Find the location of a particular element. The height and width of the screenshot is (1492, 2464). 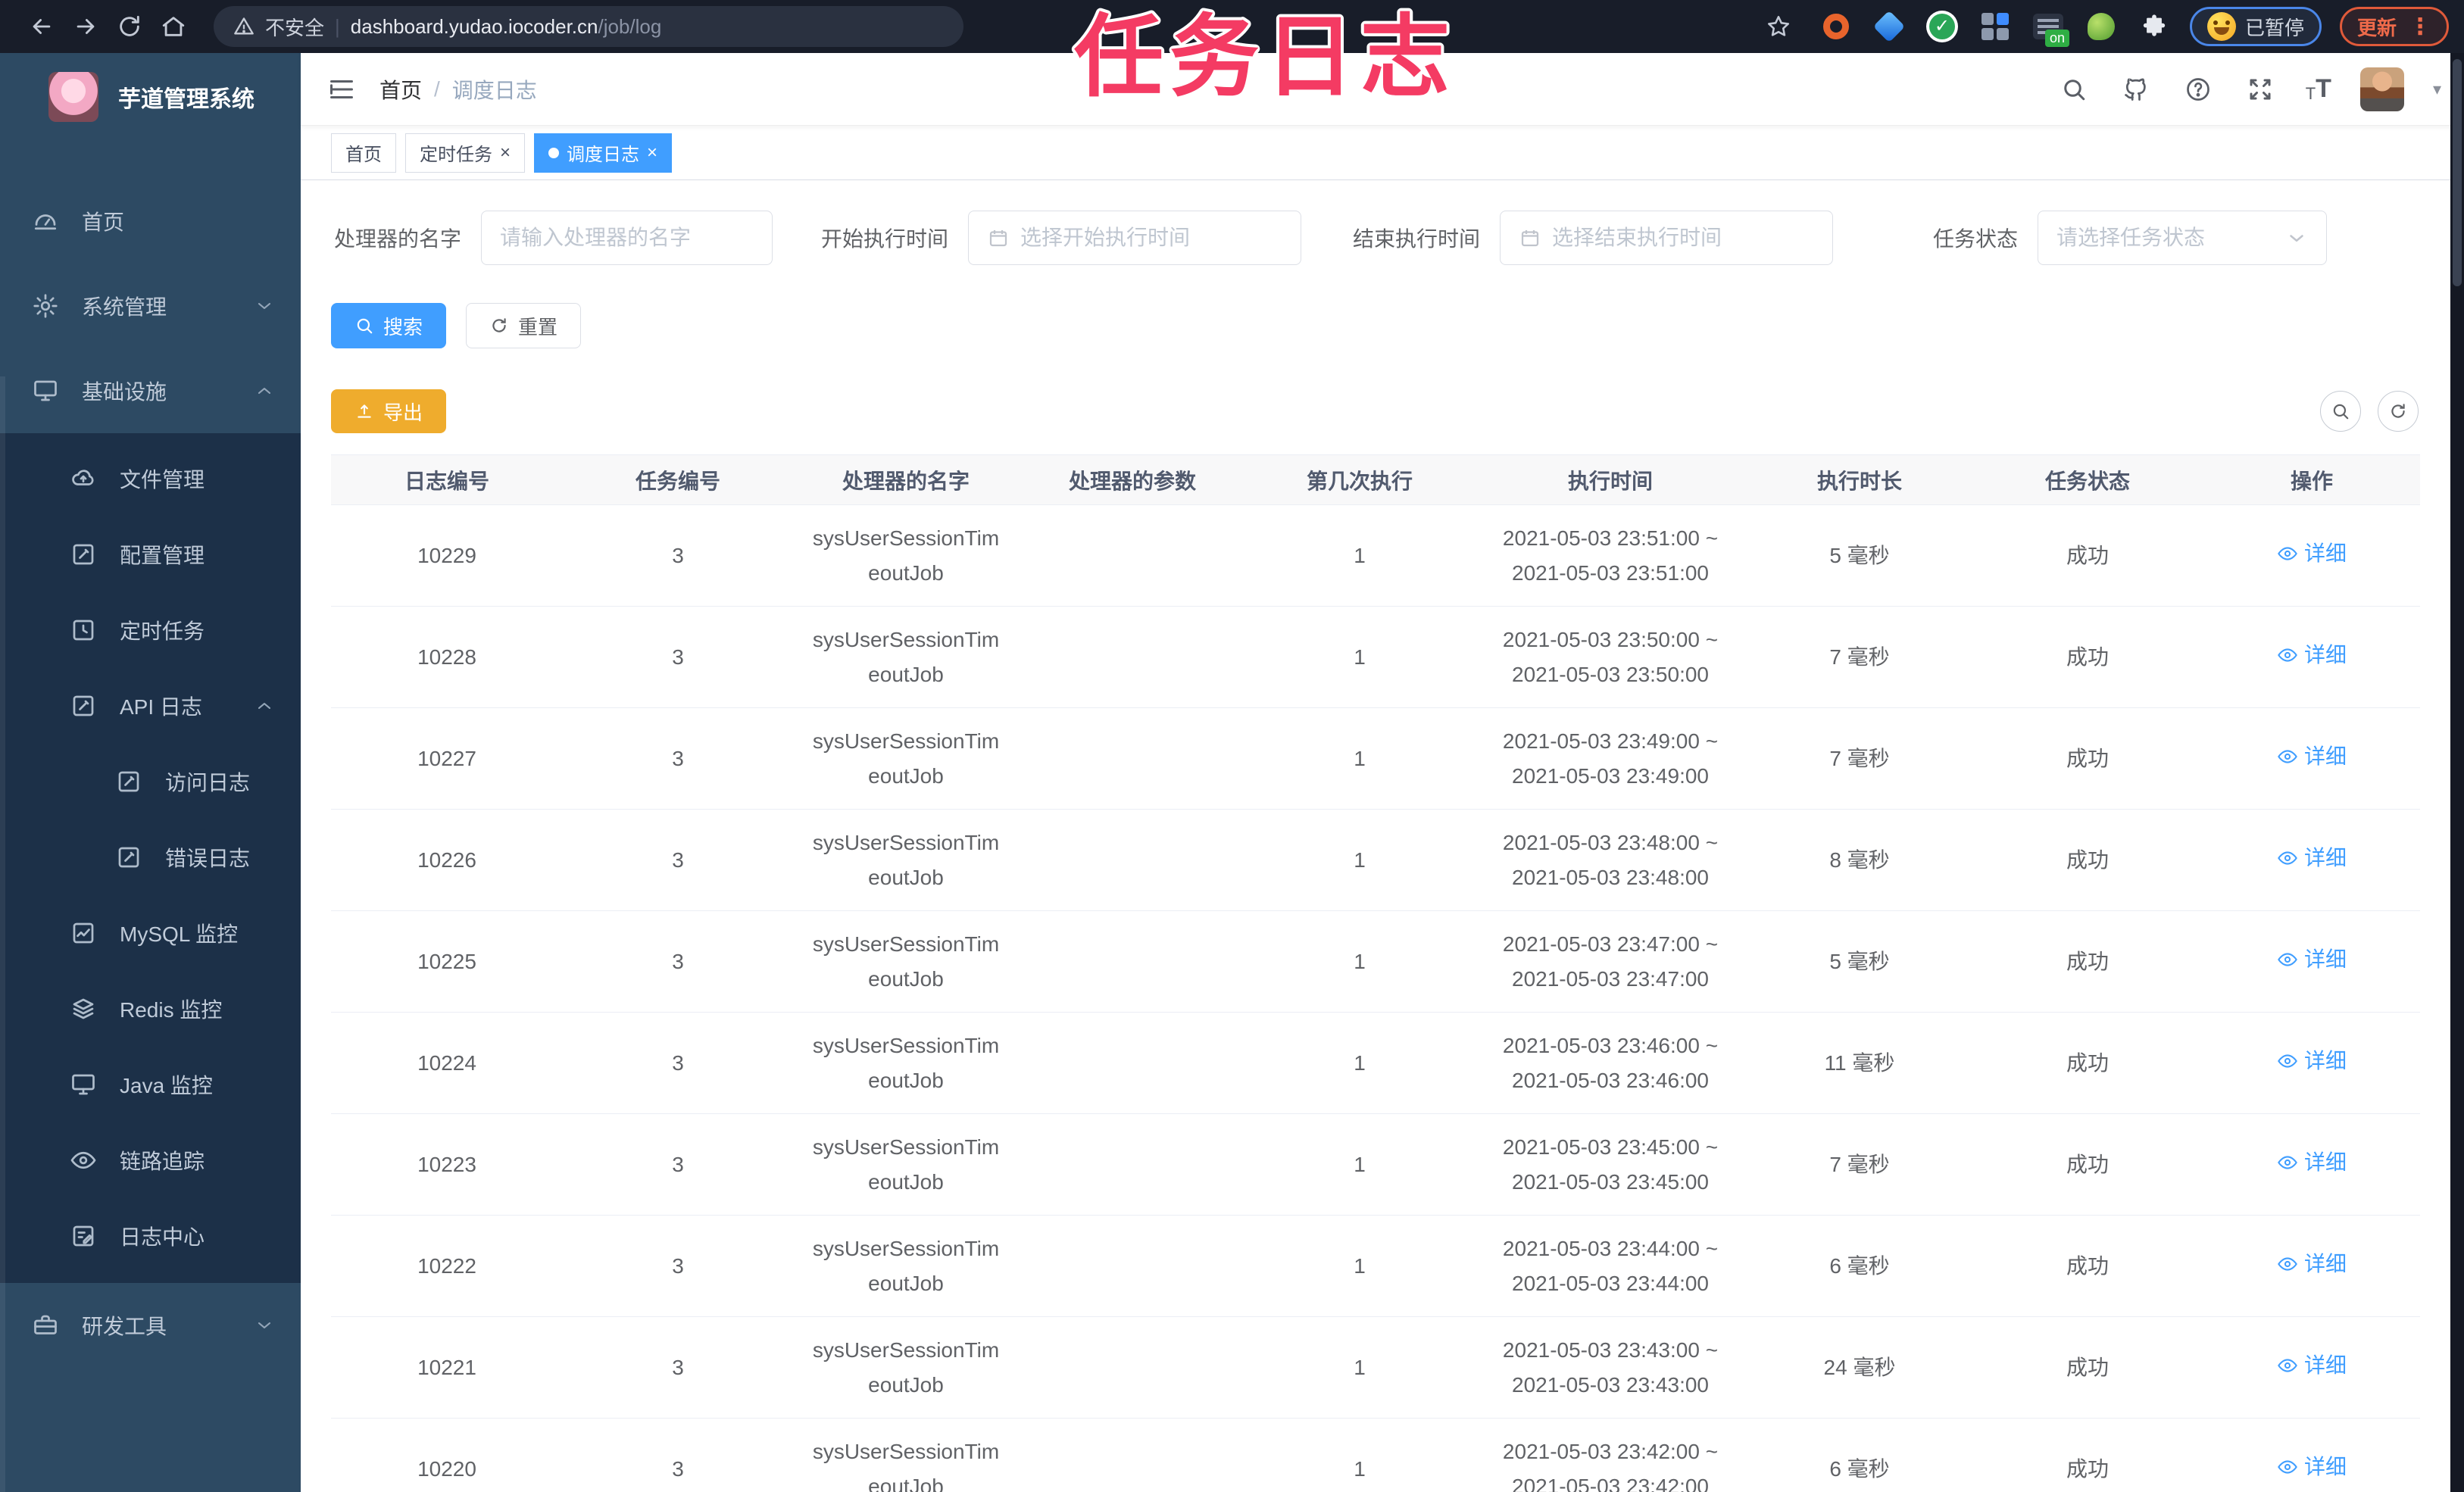

sidebar-toggle-icon is located at coordinates (341, 89).